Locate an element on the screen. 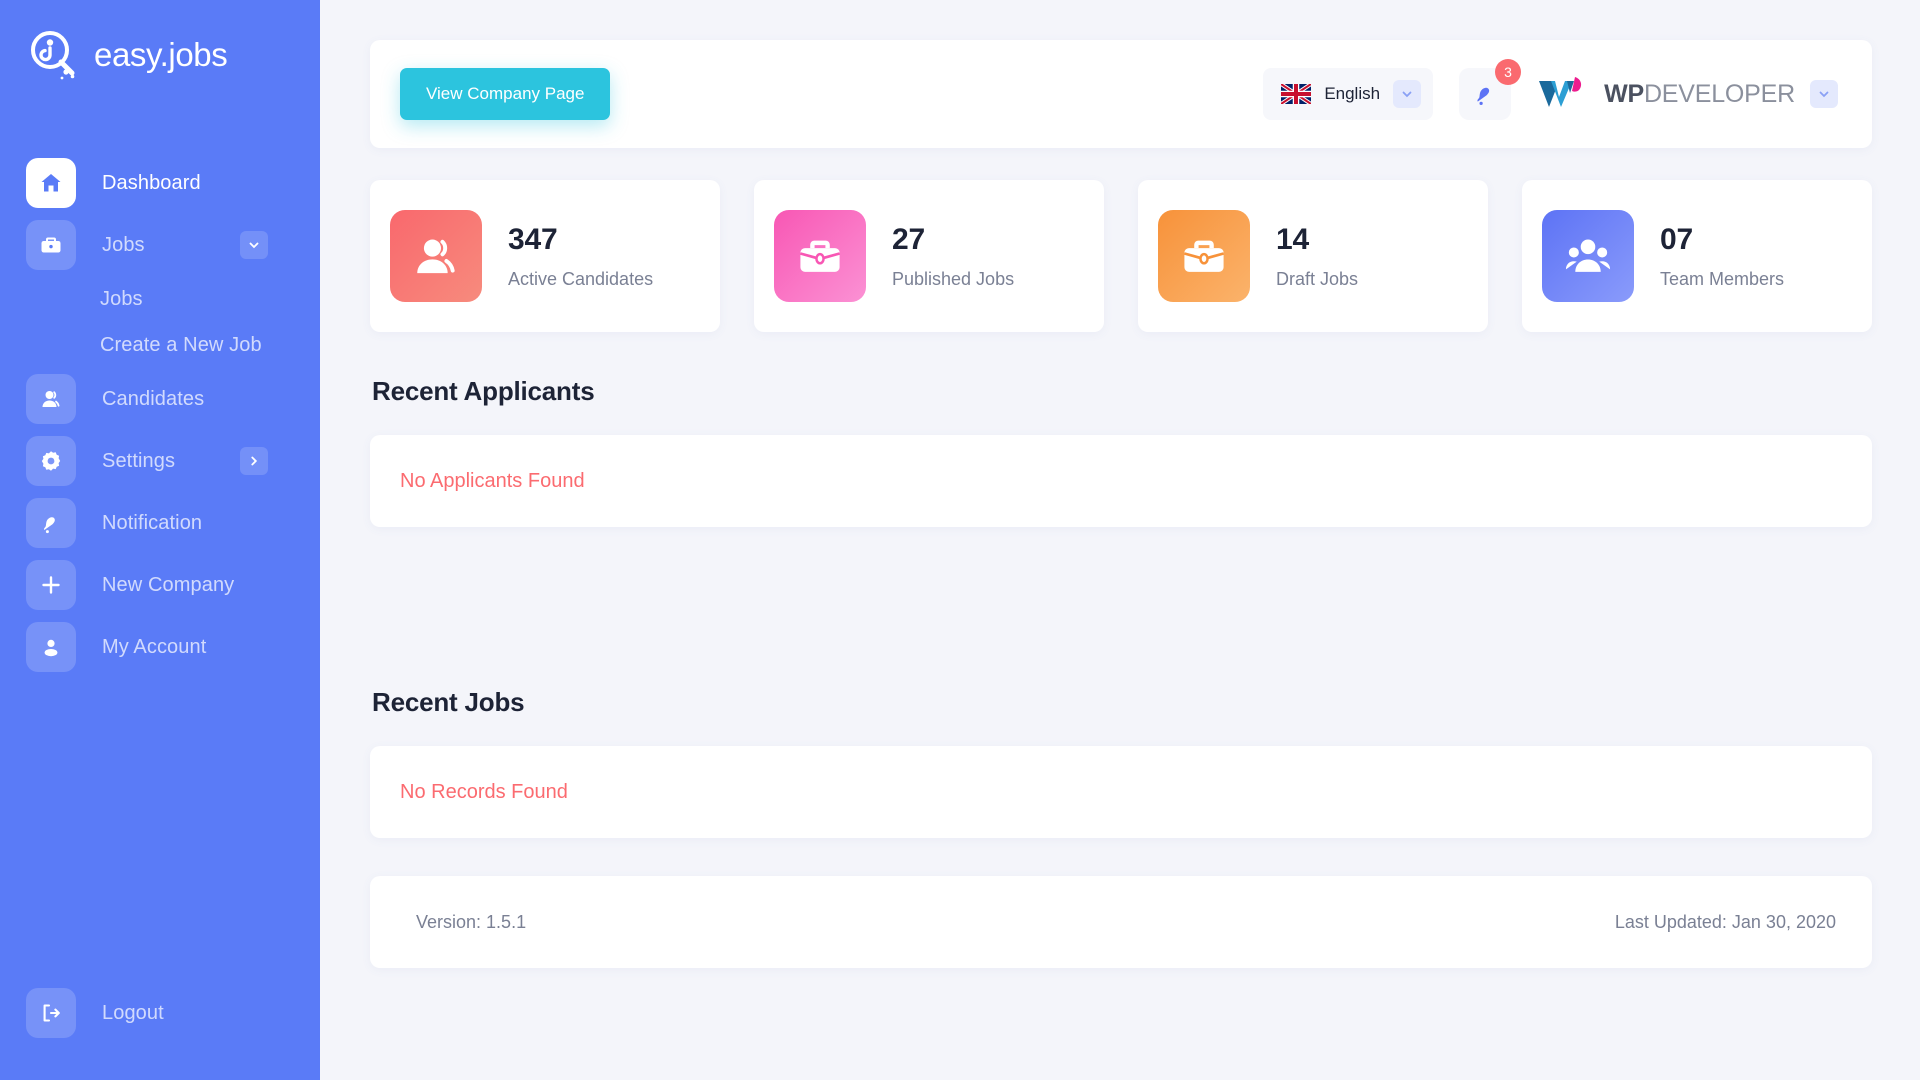 This screenshot has height=1080, width=1920. topbar-right-controls: English 3 WPDEVELOPER is located at coordinates (1550, 89).